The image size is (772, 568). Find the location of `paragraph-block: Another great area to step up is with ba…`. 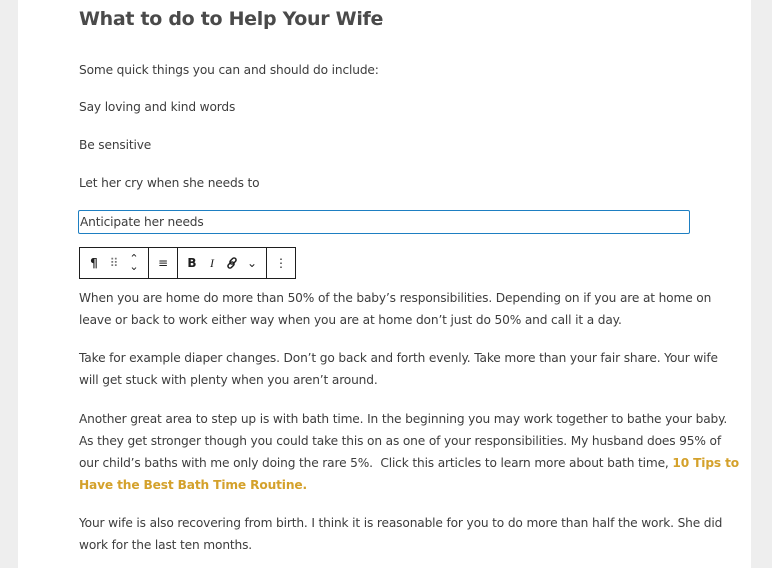

paragraph-block: Another great area to step up is with ba… is located at coordinates (409, 452).